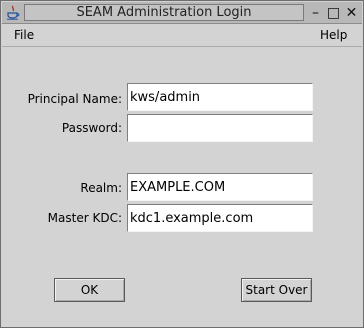  Describe the element at coordinates (220, 187) in the screenshot. I see `realm-field` at that location.